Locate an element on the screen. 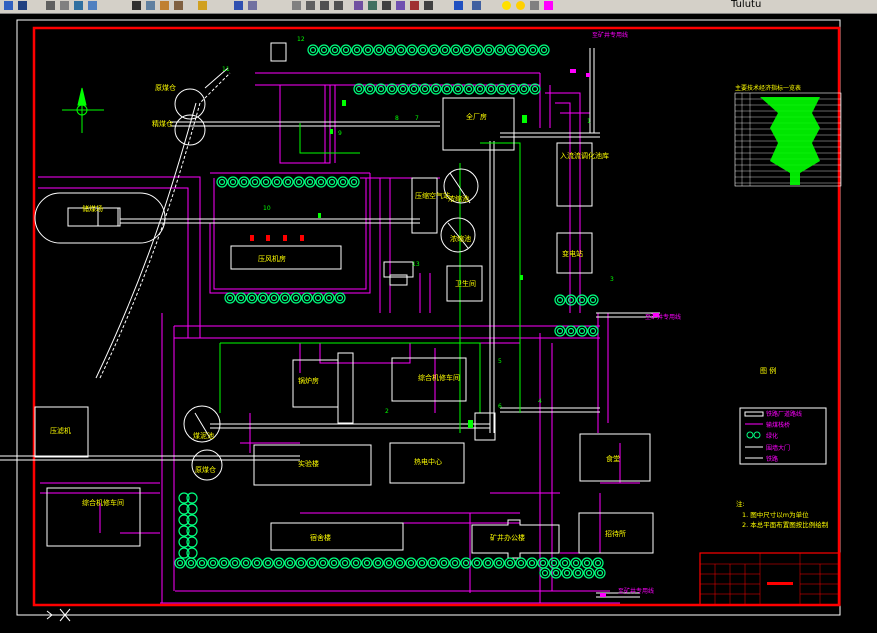 This screenshot has width=877, height=633. pan-icon is located at coordinates (296, 6).